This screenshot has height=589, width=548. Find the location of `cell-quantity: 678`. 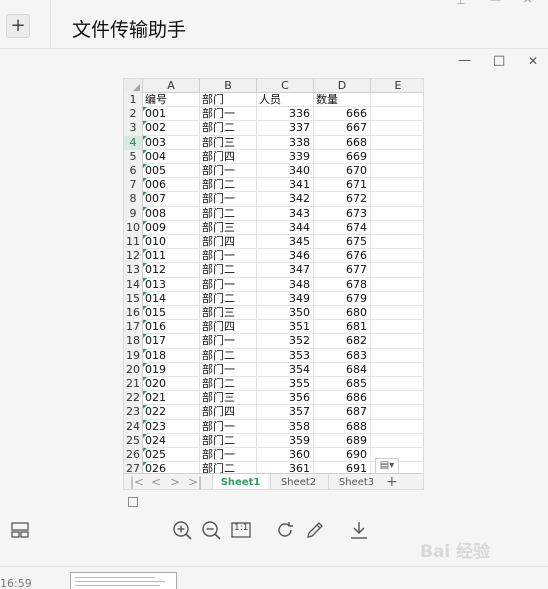

cell-quantity: 678 is located at coordinates (342, 284).